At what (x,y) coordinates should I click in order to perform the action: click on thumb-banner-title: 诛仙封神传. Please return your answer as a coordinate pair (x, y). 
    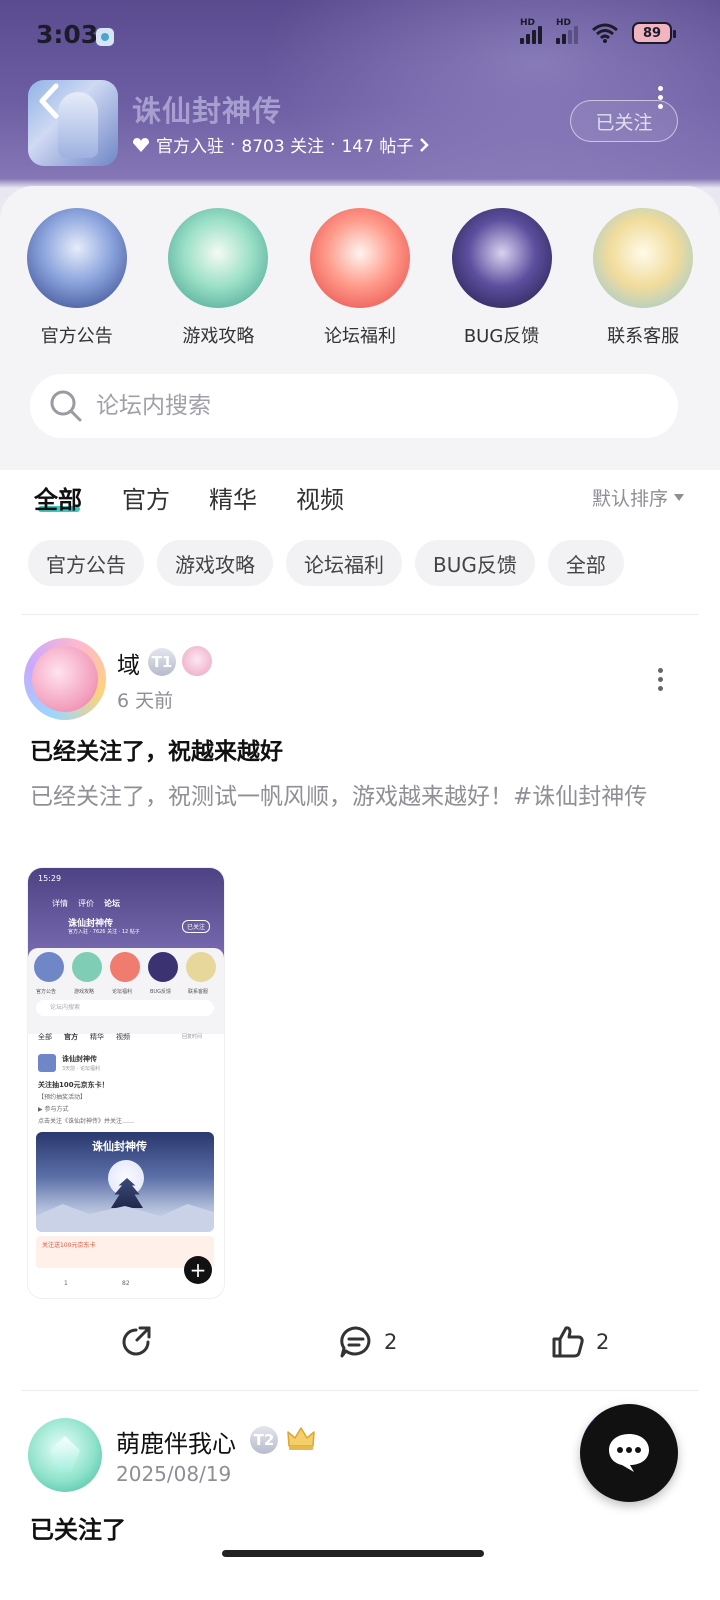
    Looking at the image, I should click on (119, 1146).